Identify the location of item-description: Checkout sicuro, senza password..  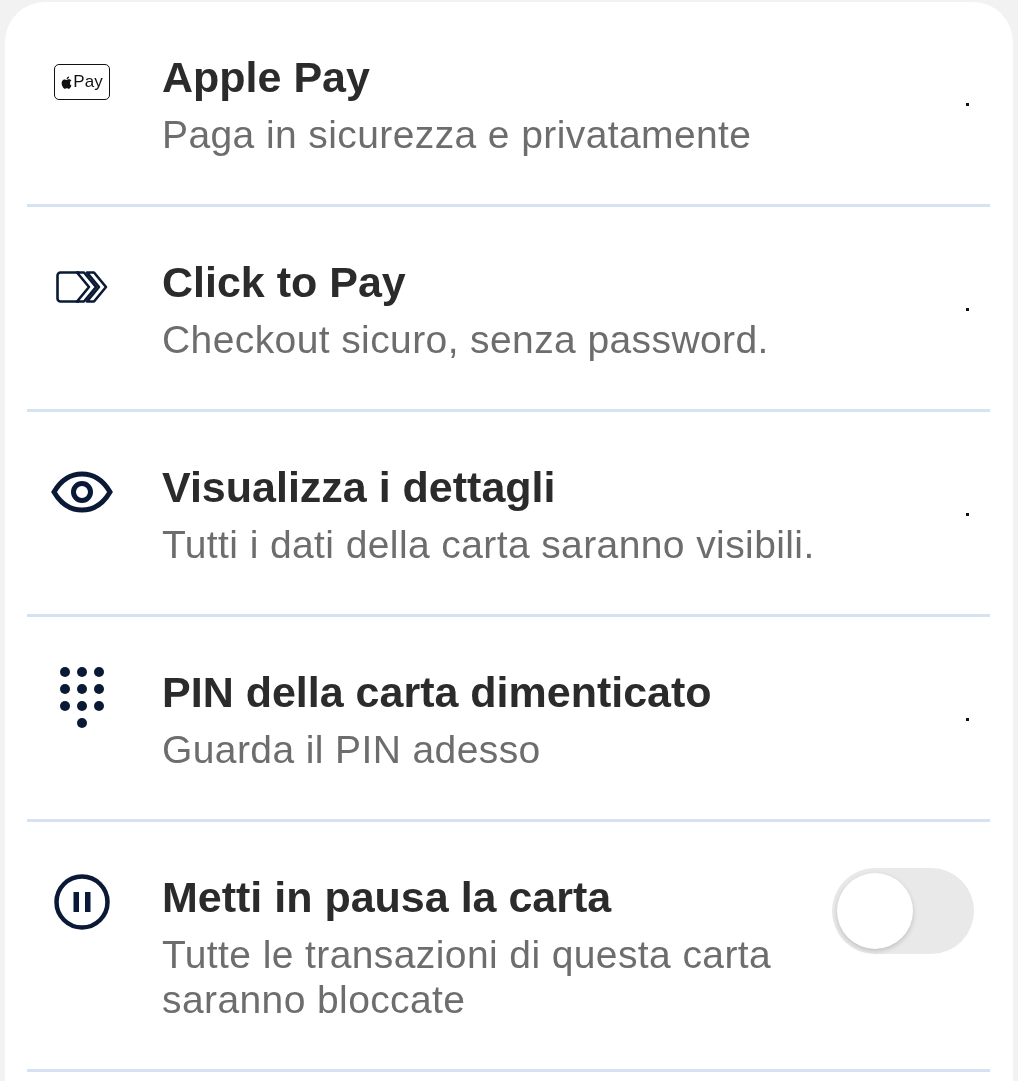
(466, 339).